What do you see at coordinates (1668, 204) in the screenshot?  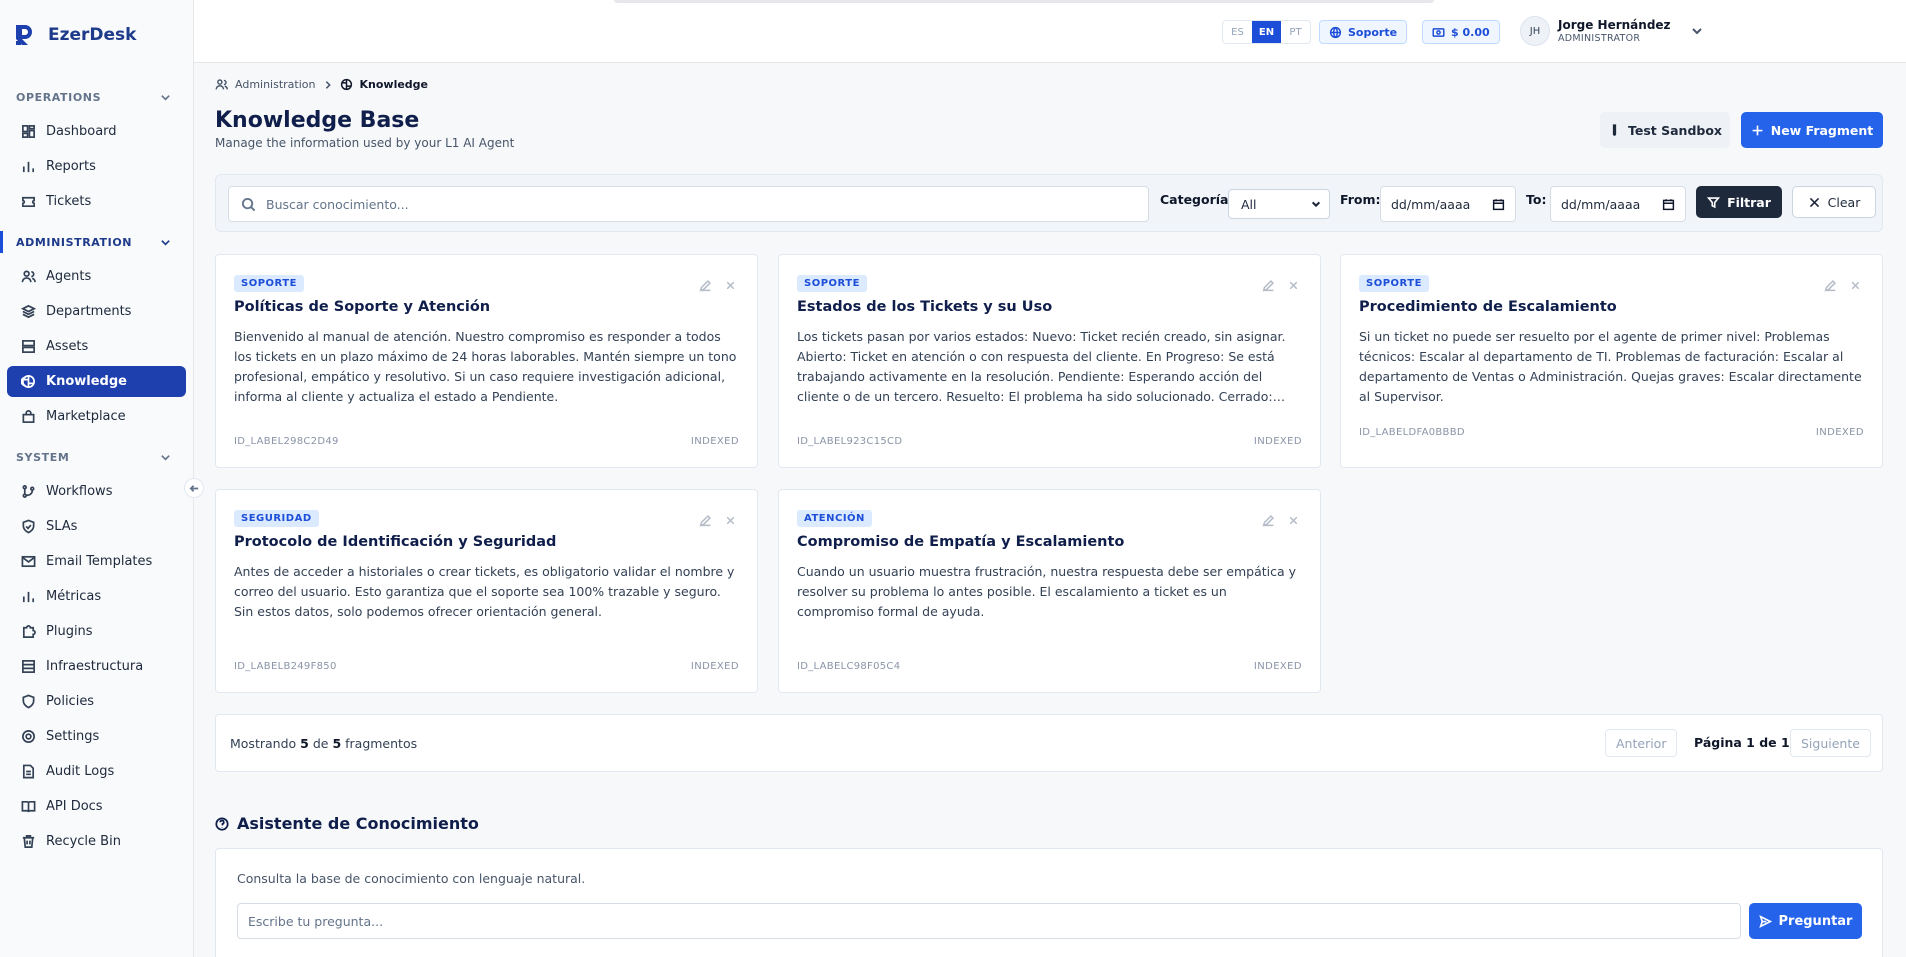 I see `calendar-icon` at bounding box center [1668, 204].